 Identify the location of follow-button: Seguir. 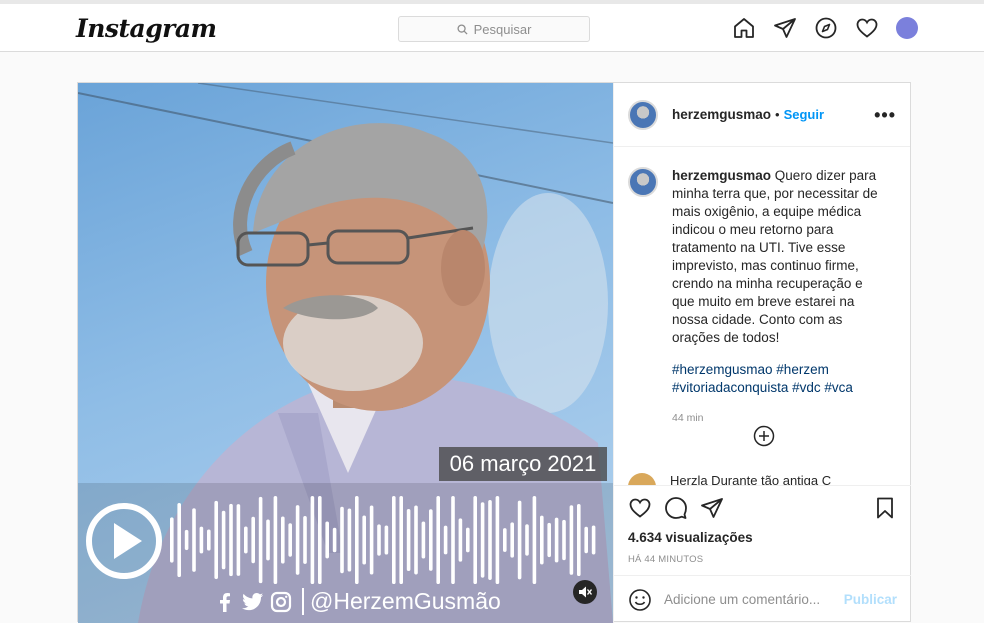
(804, 114).